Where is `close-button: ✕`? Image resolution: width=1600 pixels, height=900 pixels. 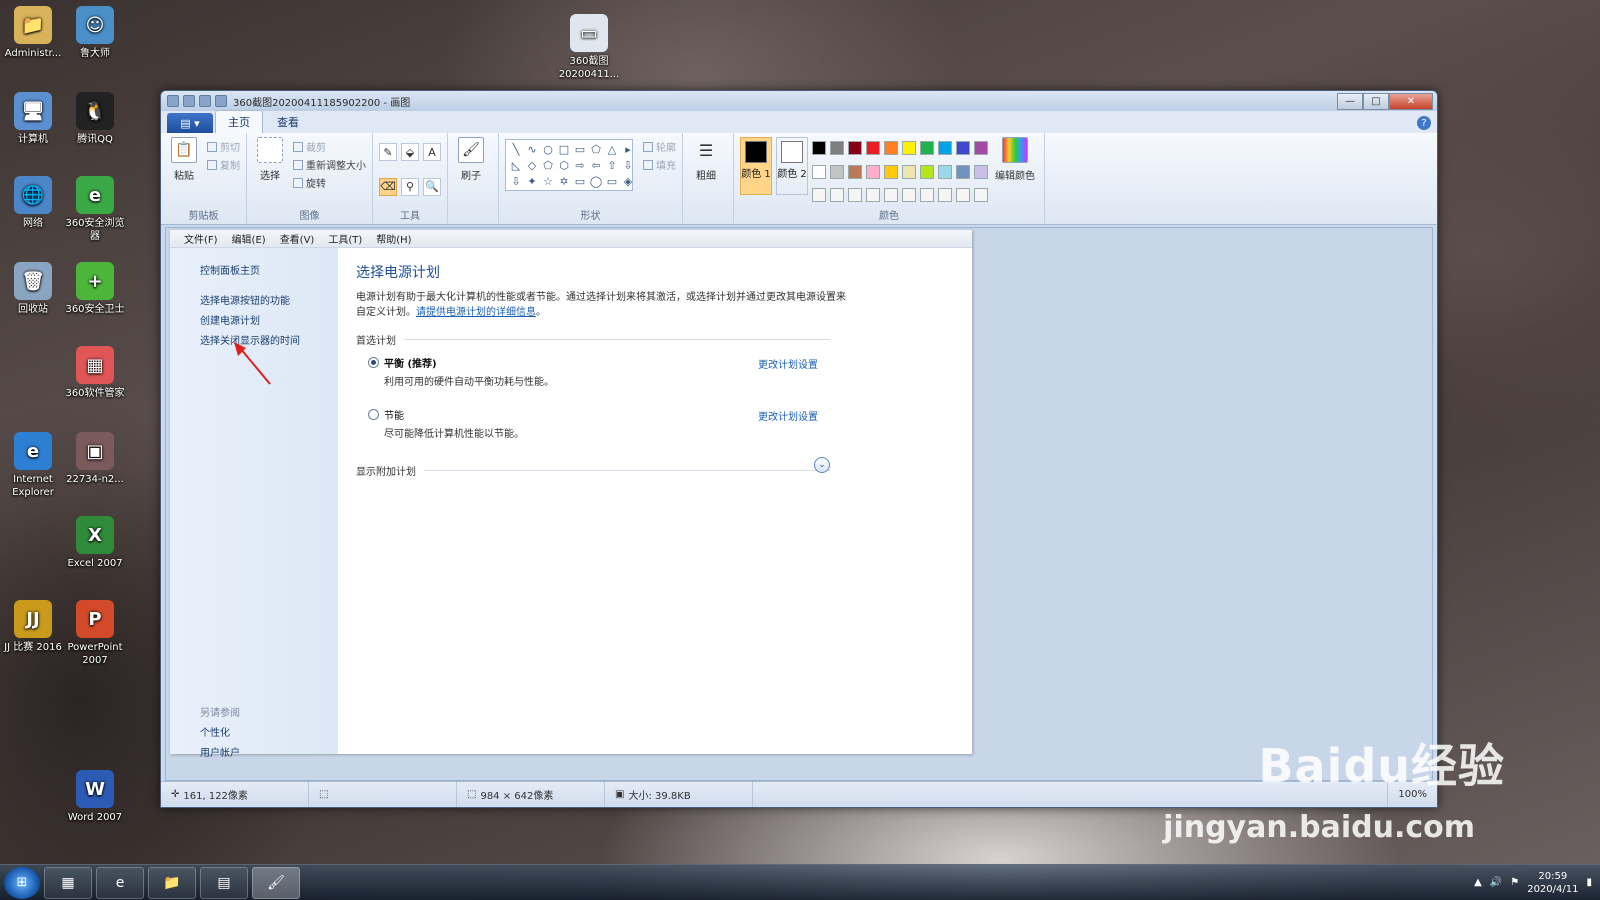 close-button: ✕ is located at coordinates (1411, 101).